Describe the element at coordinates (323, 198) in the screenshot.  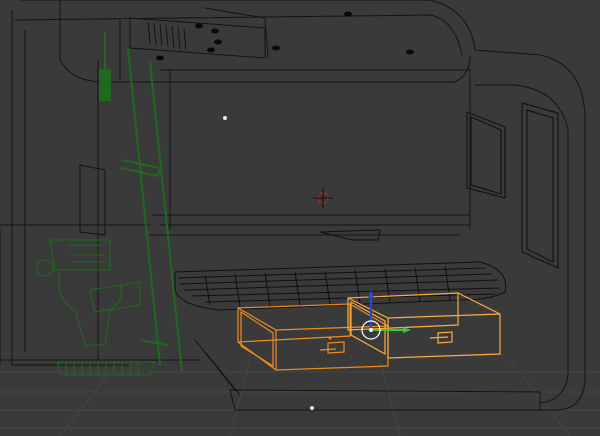
I see `3d-cursor-icon` at that location.